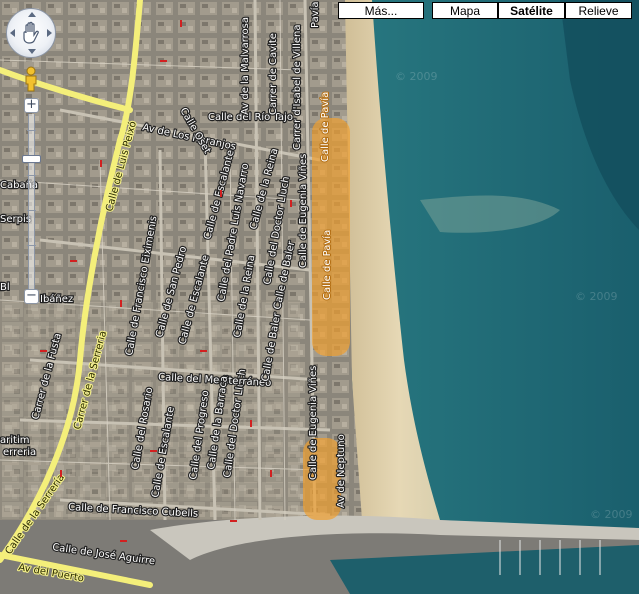 The width and height of the screenshot is (639, 594). I want to click on pan-up-icon, so click(32, 14).